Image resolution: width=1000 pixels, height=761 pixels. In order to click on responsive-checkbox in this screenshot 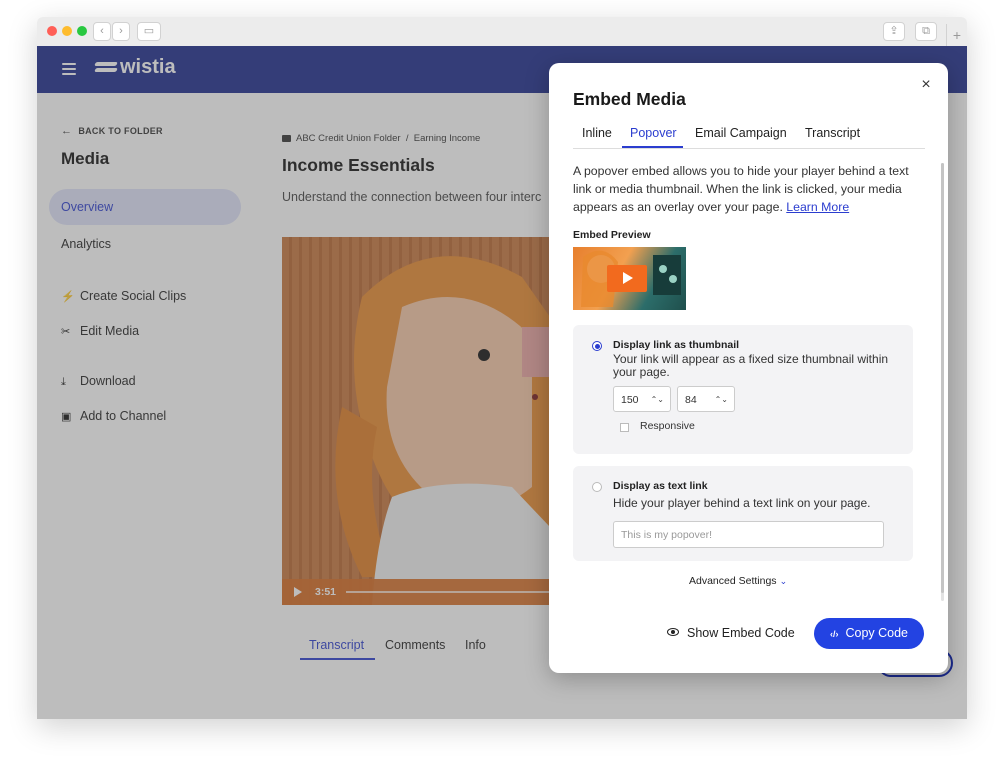, I will do `click(624, 427)`.